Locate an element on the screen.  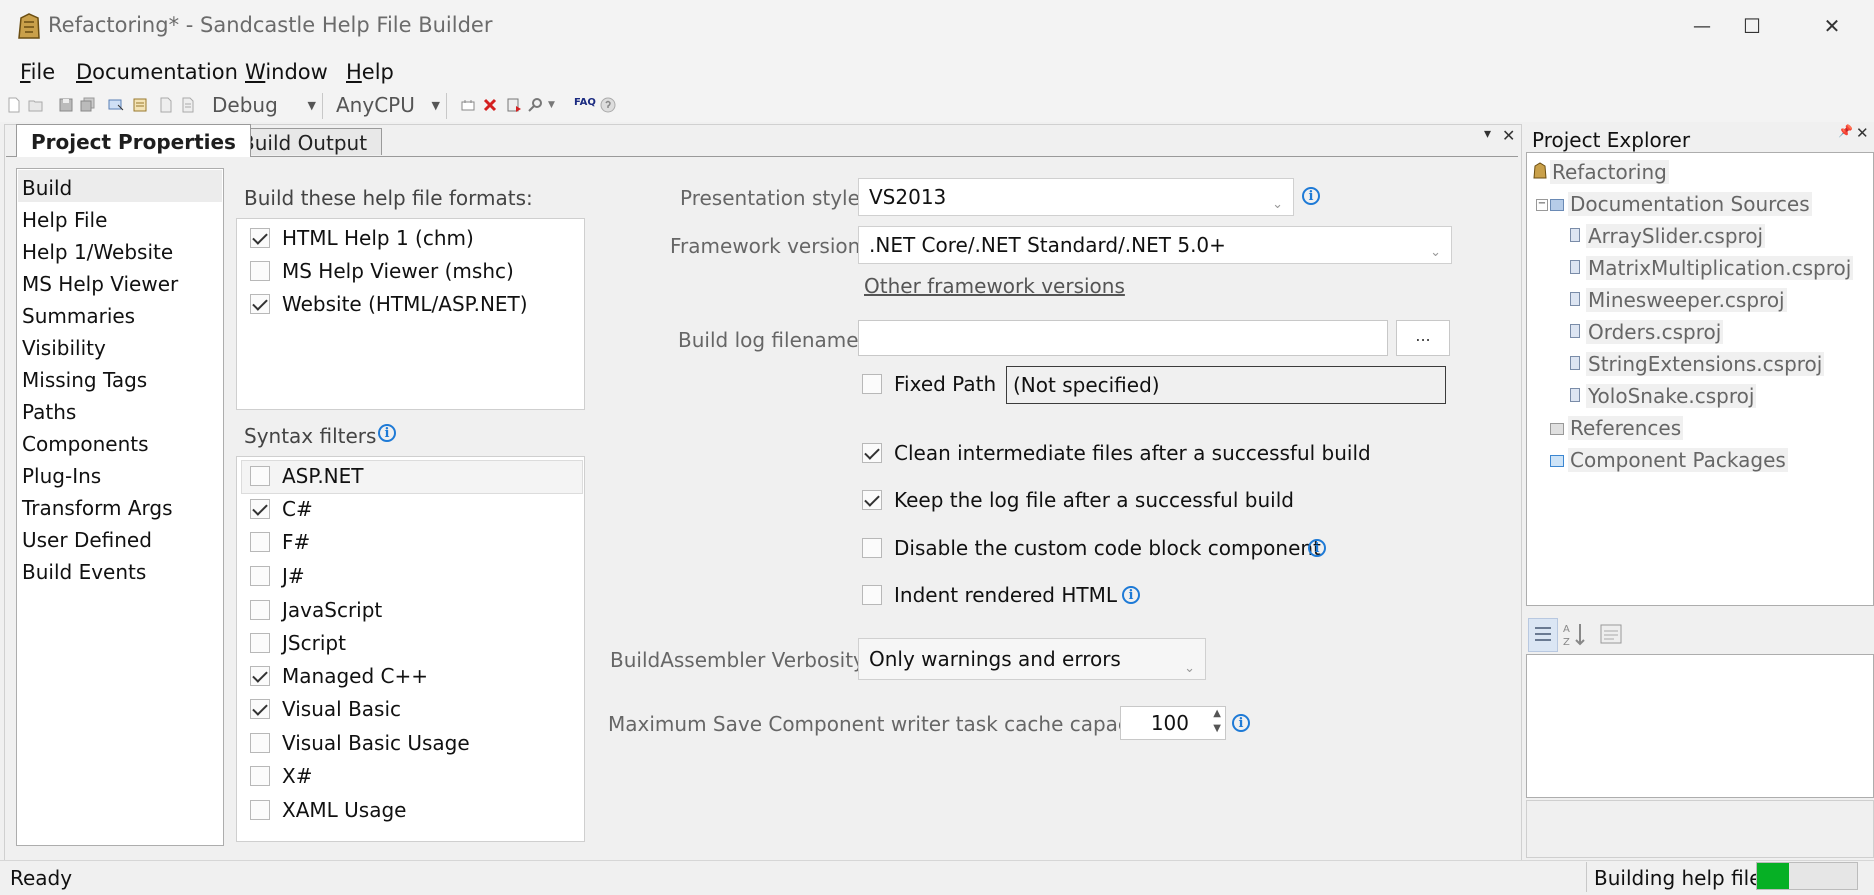
about-icon is located at coordinates (608, 105).